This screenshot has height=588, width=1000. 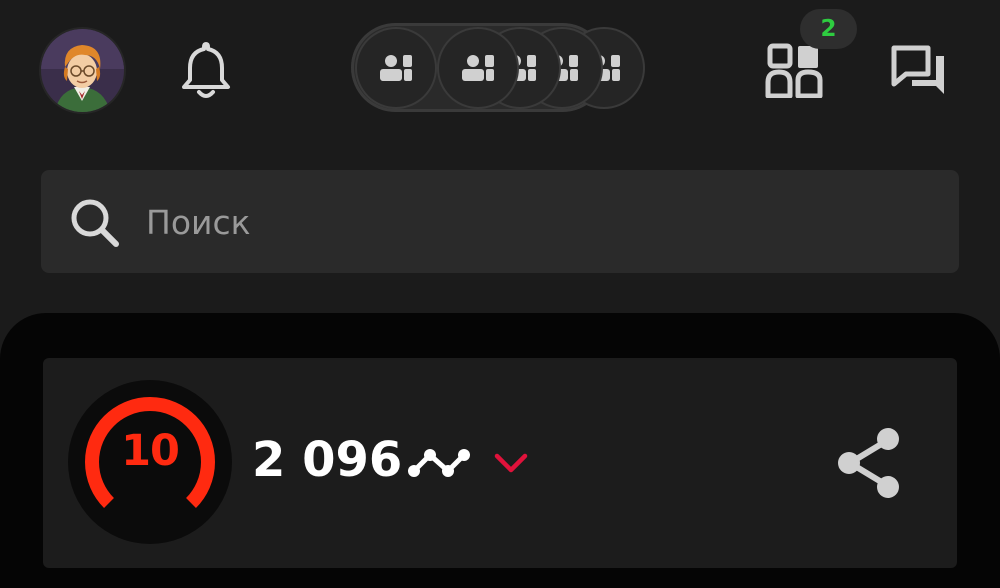 What do you see at coordinates (150, 451) in the screenshot?
I see `level-value: 10` at bounding box center [150, 451].